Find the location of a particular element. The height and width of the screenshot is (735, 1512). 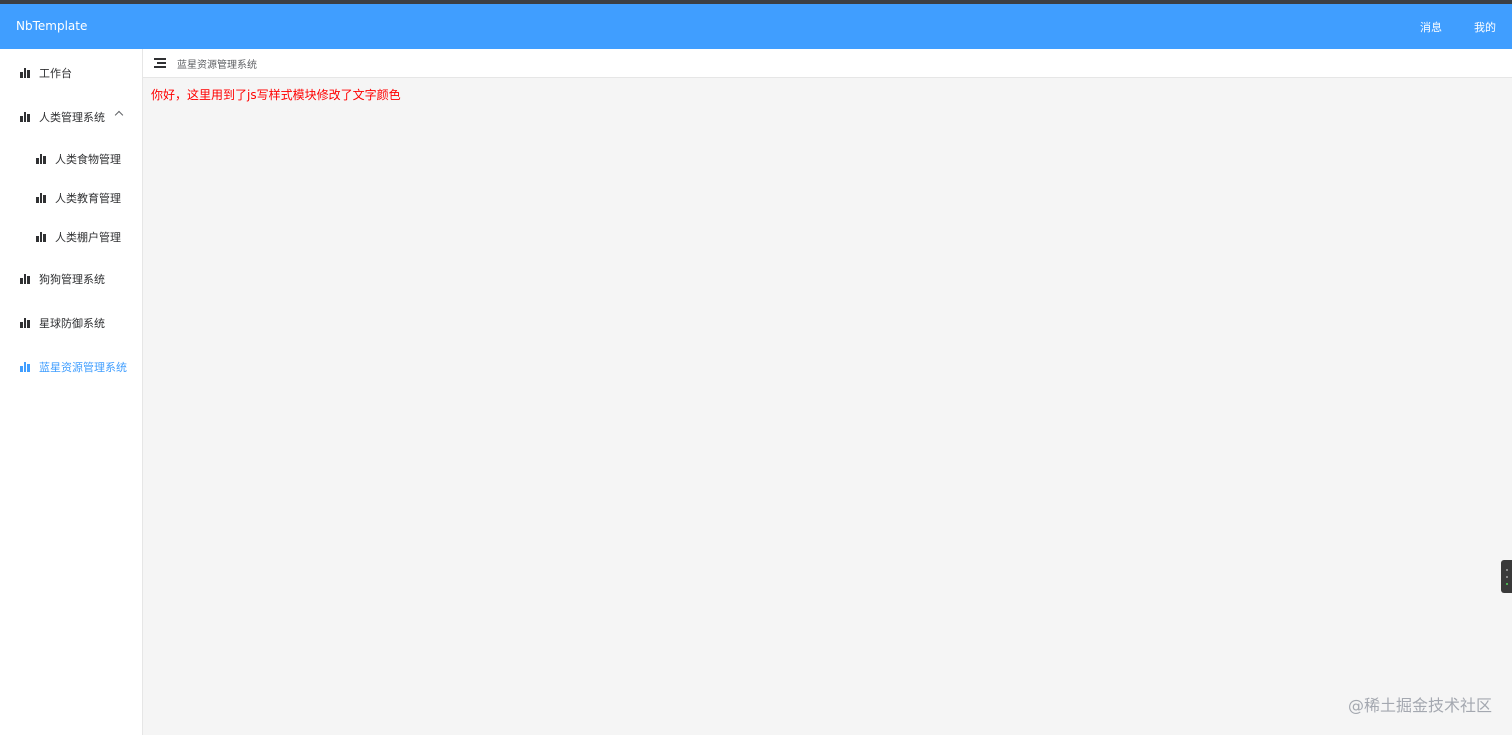

sidebar-subitem-human-shack: 人类棚户管理 is located at coordinates (71, 236).